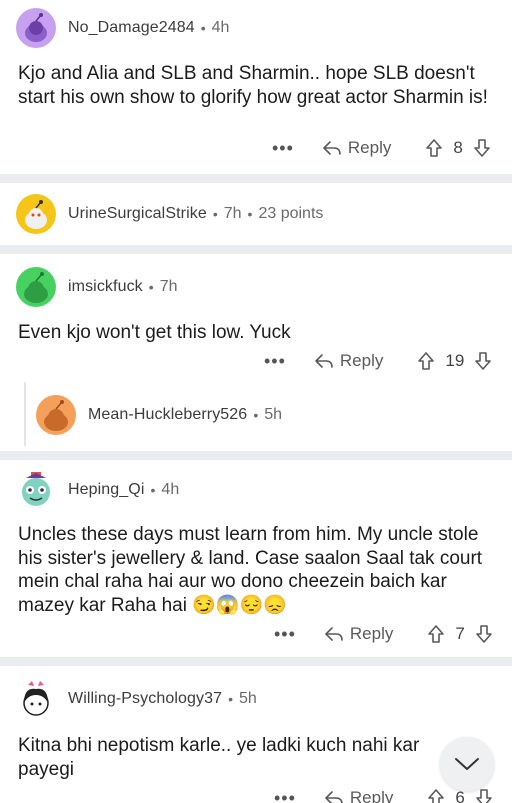  Describe the element at coordinates (154, 332) in the screenshot. I see `comment-text: Even kjo won't get this low. Yuck` at that location.